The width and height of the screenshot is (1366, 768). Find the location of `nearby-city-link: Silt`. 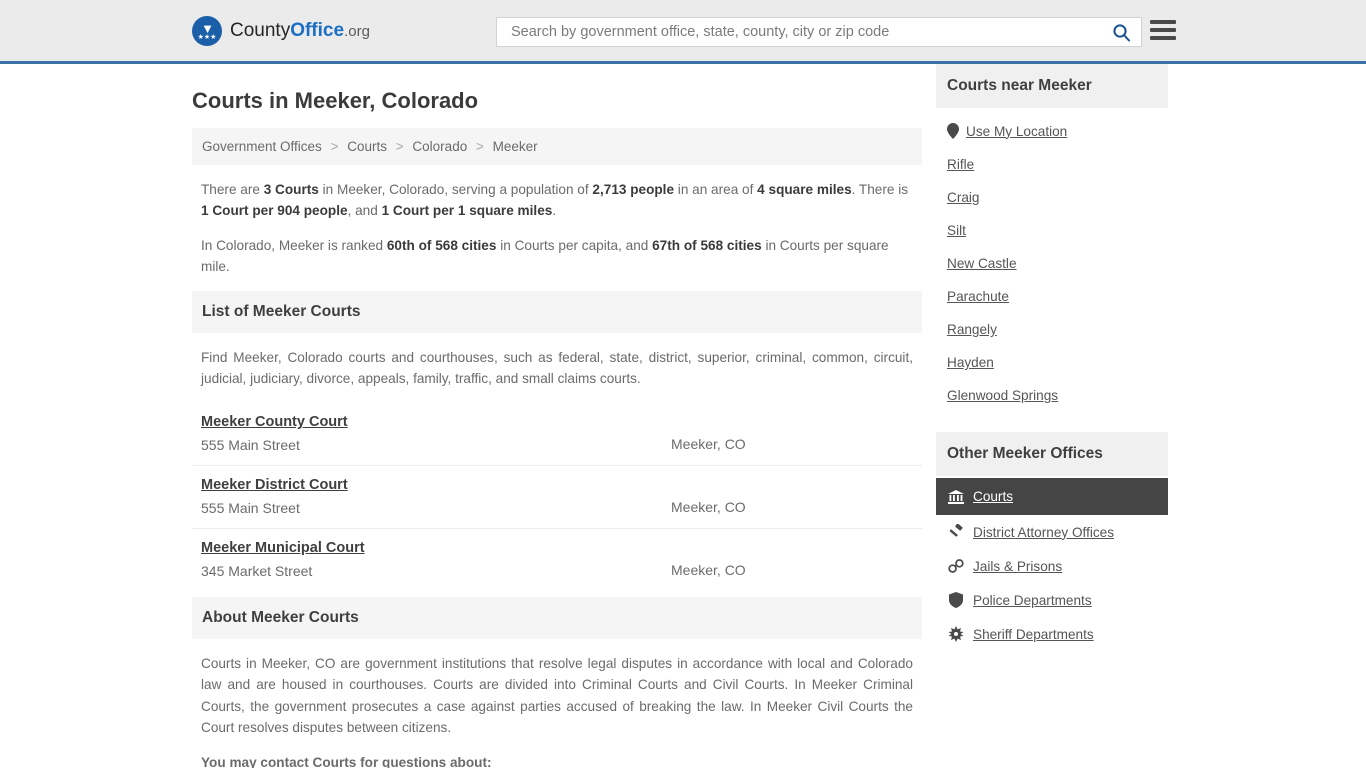

nearby-city-link: Silt is located at coordinates (956, 230).